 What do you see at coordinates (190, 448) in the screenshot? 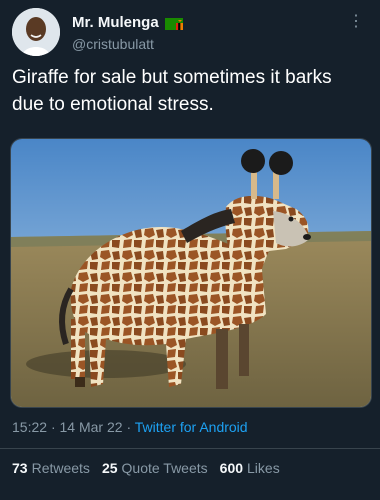
I see `divider` at bounding box center [190, 448].